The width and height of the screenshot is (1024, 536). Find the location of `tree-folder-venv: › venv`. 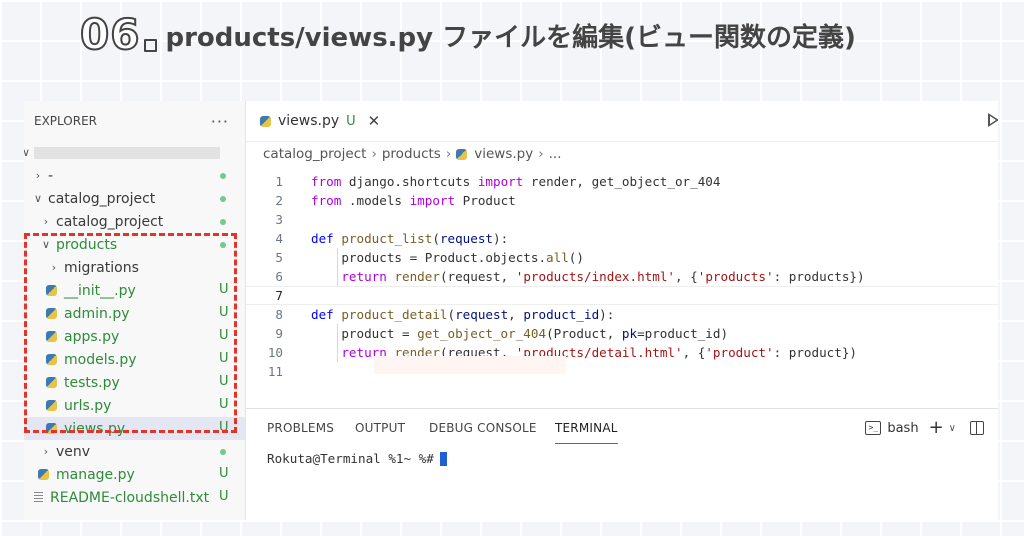

tree-folder-venv: › venv is located at coordinates (134, 451).